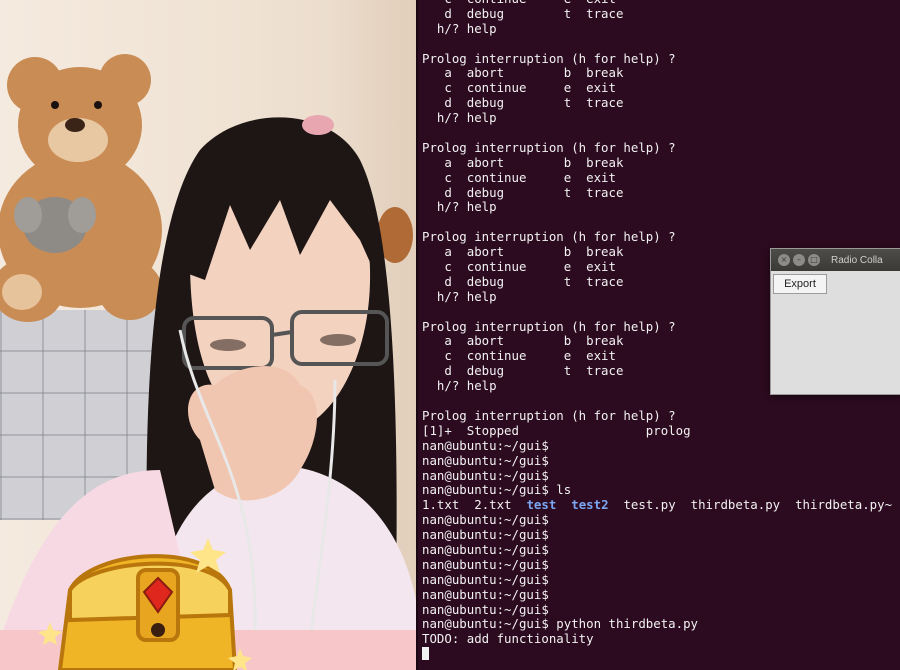 This screenshot has width=900, height=670. Describe the element at coordinates (425, 654) in the screenshot. I see `terminal-cursor` at that location.